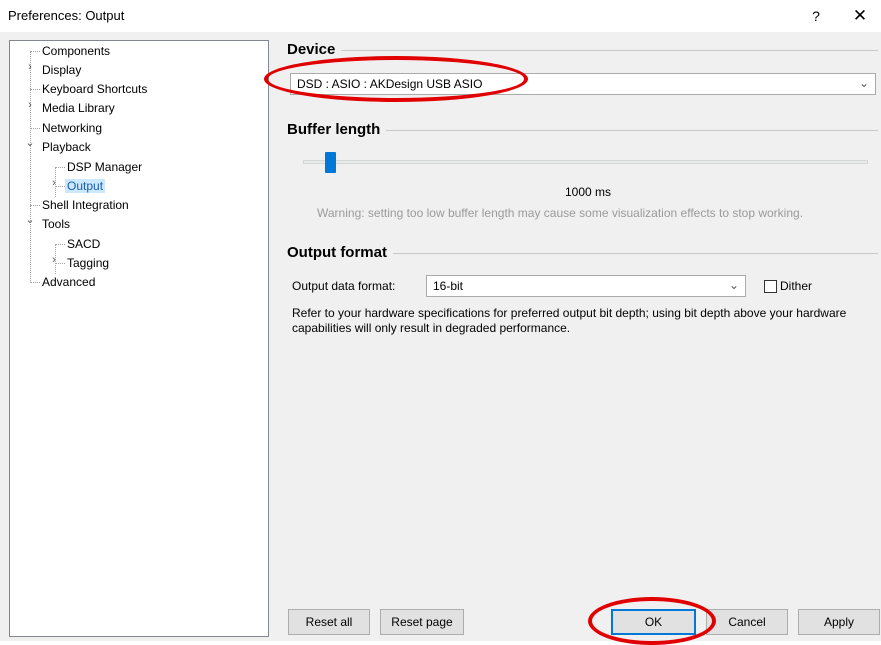  I want to click on tree-item-playback: Playback, so click(66, 147).